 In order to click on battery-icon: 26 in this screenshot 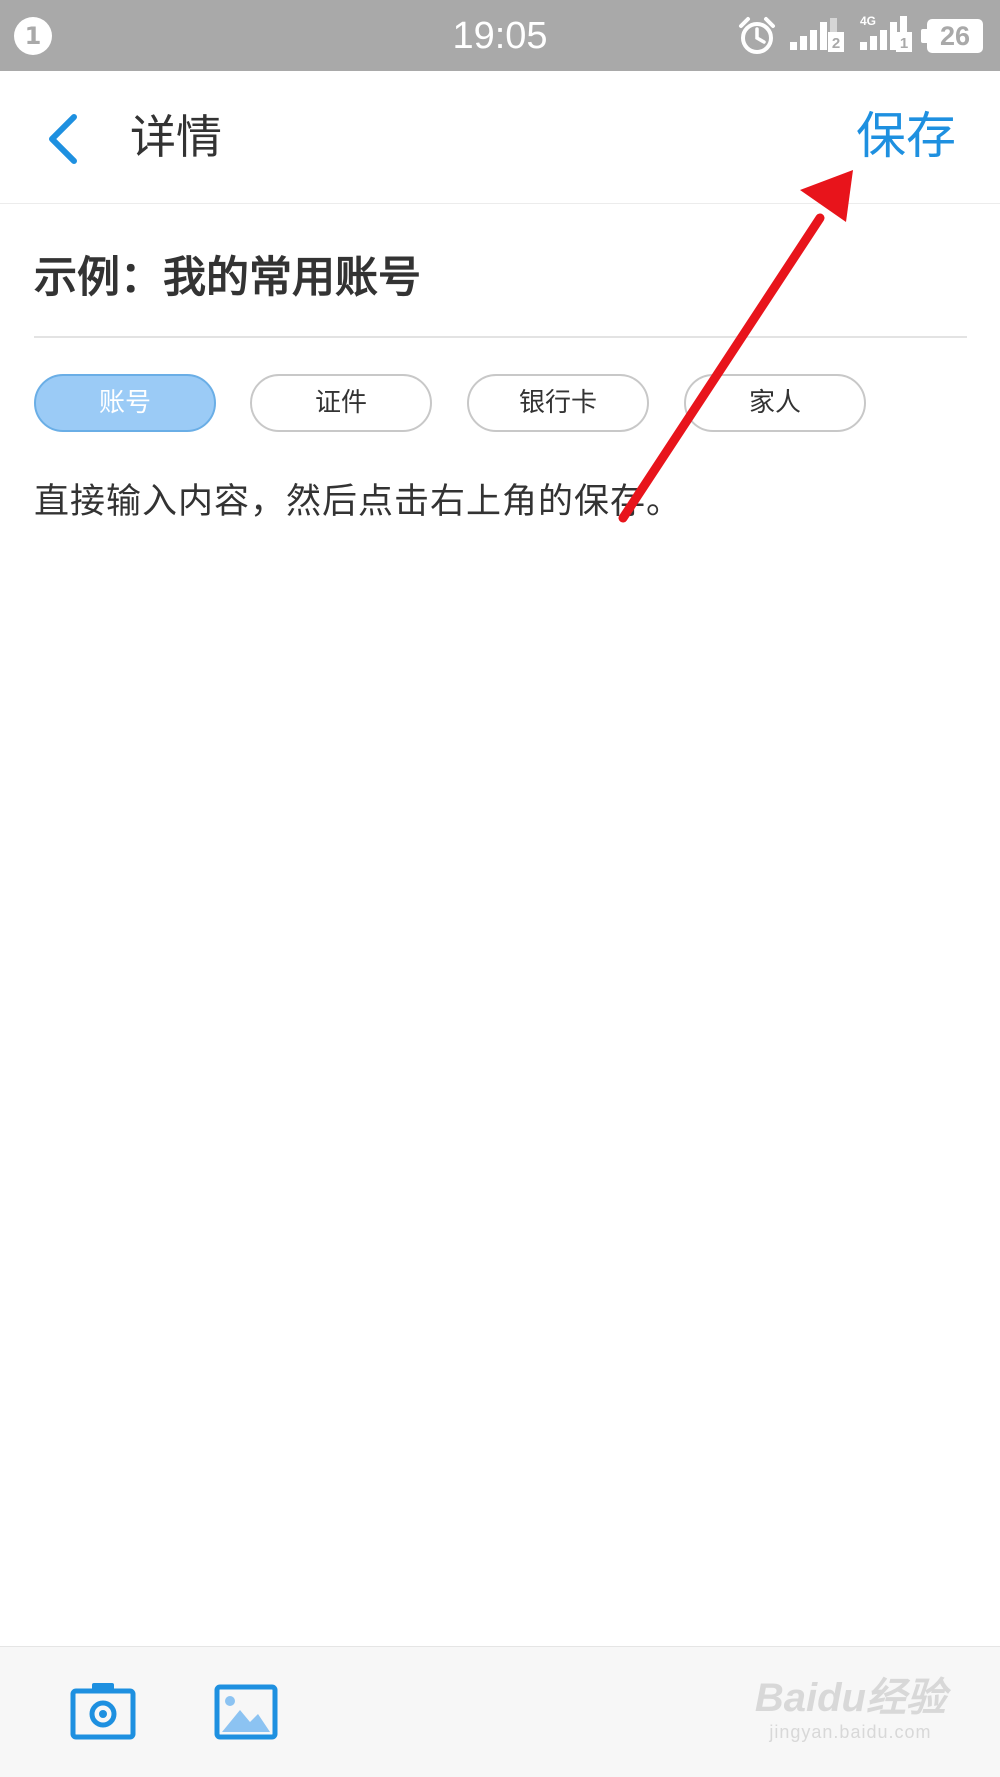, I will do `click(952, 36)`.